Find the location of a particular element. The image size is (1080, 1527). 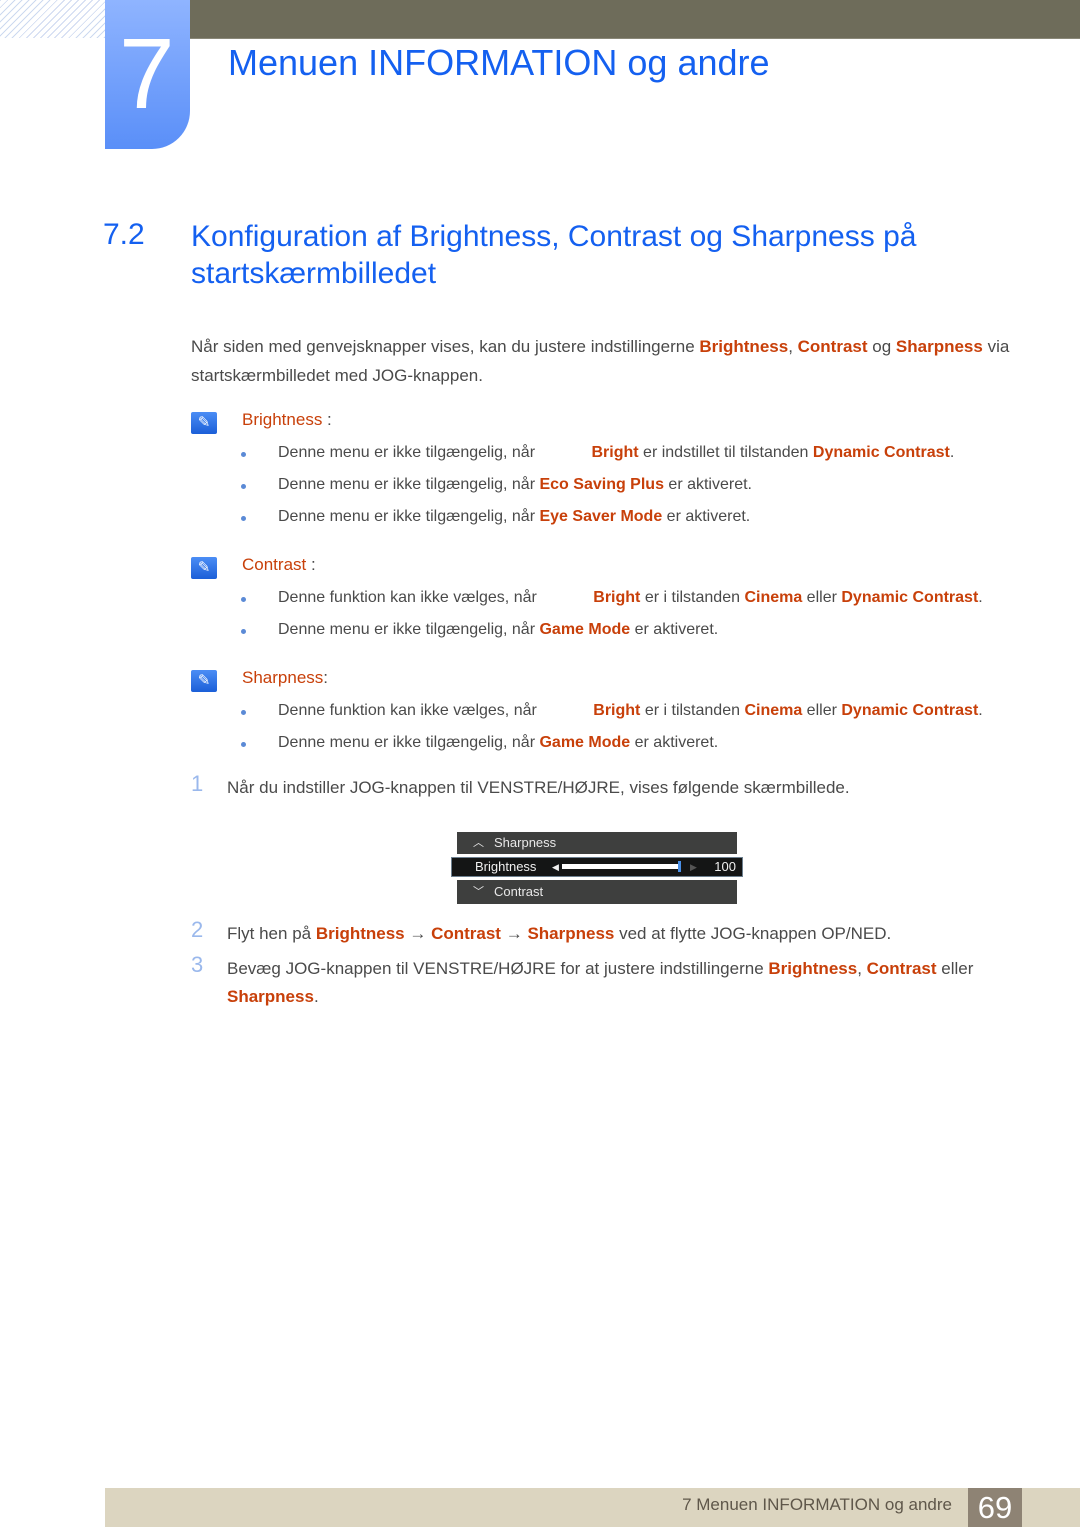

osd-label: Contrast is located at coordinates (519, 891).